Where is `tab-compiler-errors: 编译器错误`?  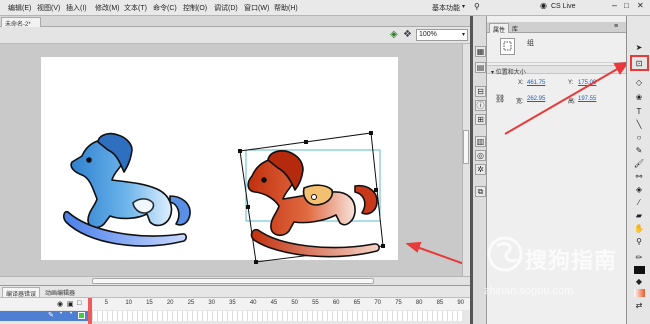 tab-compiler-errors: 编译器错误 is located at coordinates (21, 292).